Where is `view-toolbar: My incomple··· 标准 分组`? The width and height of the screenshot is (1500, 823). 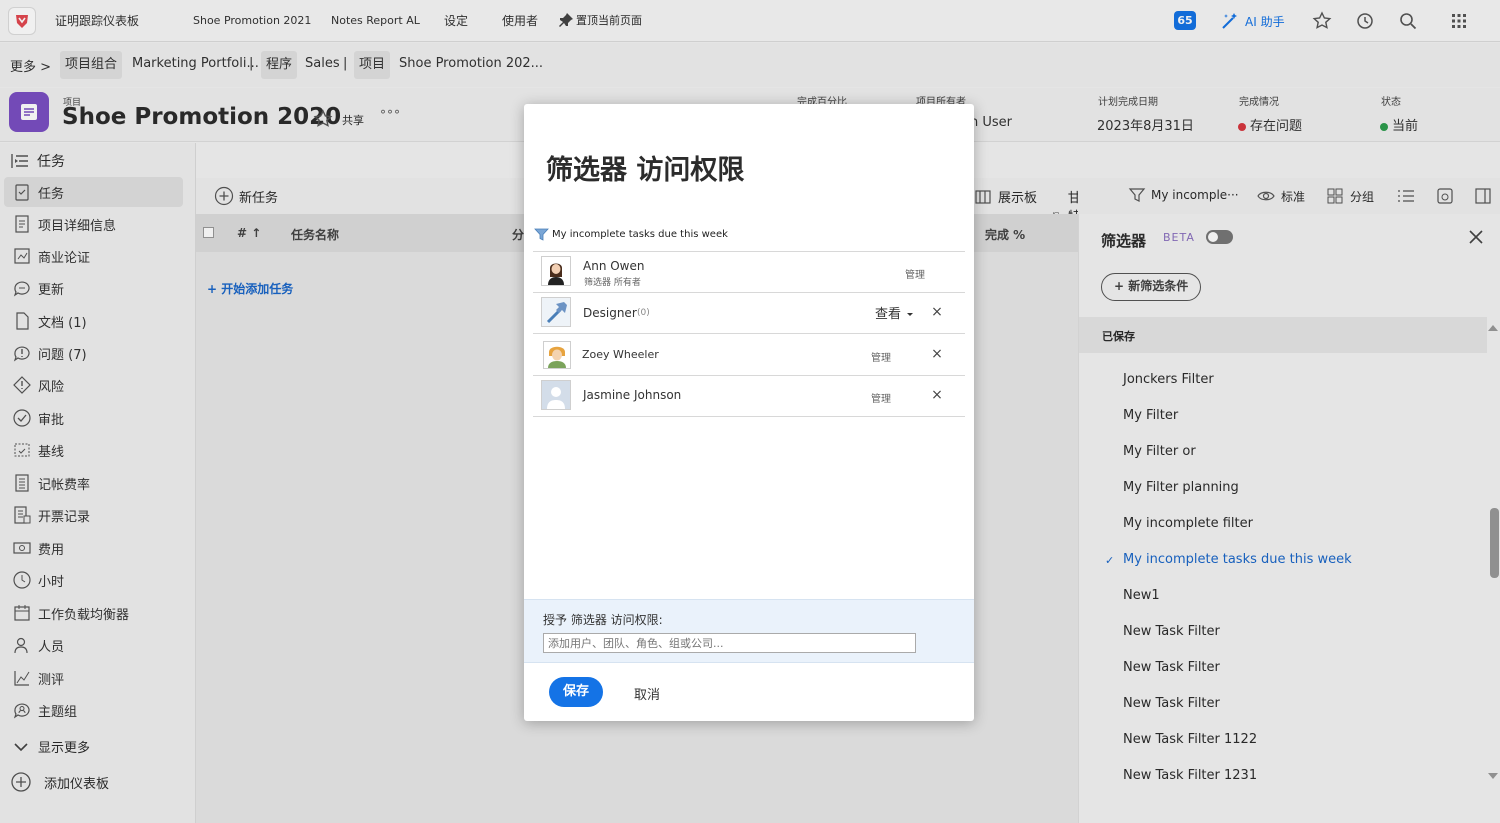 view-toolbar: My incomple··· 标准 分组 is located at coordinates (1289, 196).